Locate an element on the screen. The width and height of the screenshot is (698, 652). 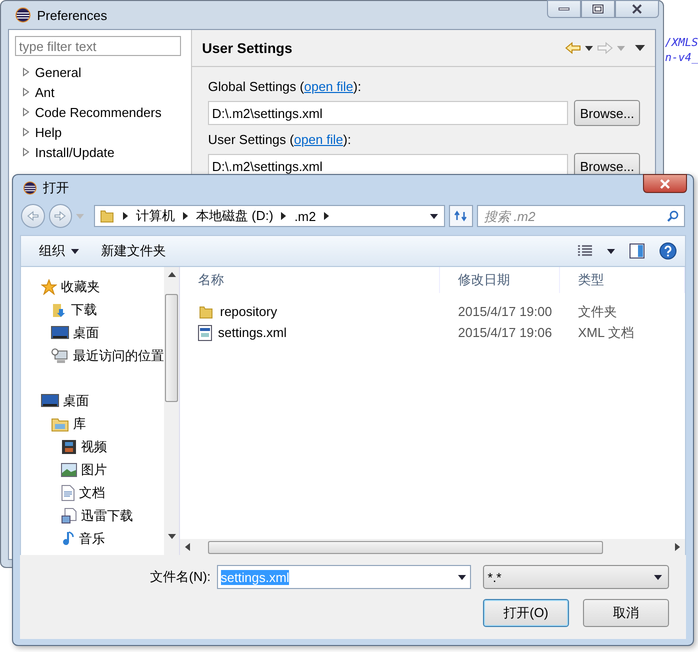
refresh-icon is located at coordinates (461, 216).